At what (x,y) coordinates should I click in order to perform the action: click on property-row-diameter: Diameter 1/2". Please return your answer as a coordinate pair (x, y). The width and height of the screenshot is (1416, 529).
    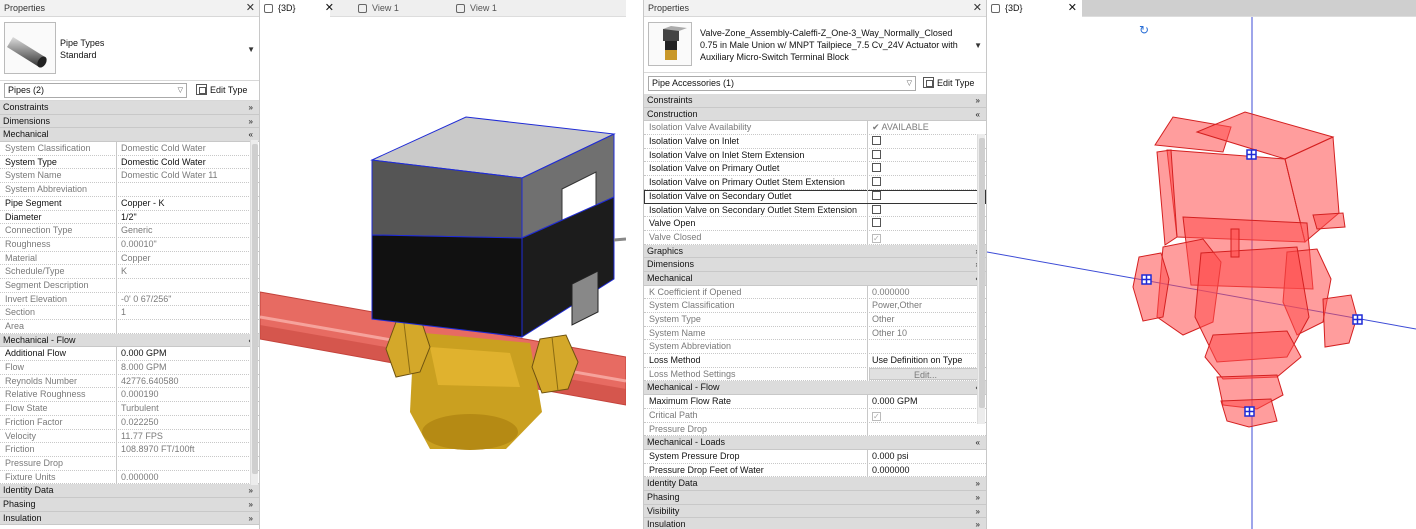
    Looking at the image, I should click on (129, 217).